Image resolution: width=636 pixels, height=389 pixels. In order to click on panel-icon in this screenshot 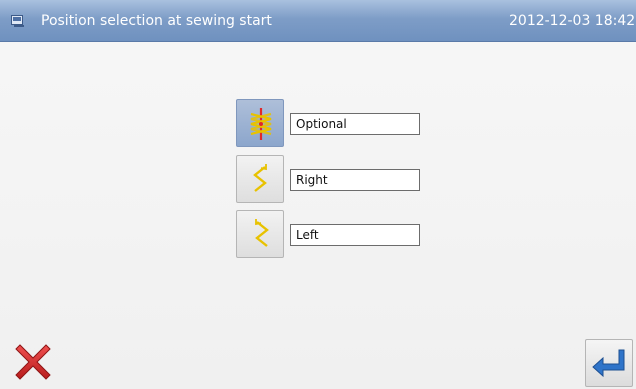, I will do `click(17, 21)`.